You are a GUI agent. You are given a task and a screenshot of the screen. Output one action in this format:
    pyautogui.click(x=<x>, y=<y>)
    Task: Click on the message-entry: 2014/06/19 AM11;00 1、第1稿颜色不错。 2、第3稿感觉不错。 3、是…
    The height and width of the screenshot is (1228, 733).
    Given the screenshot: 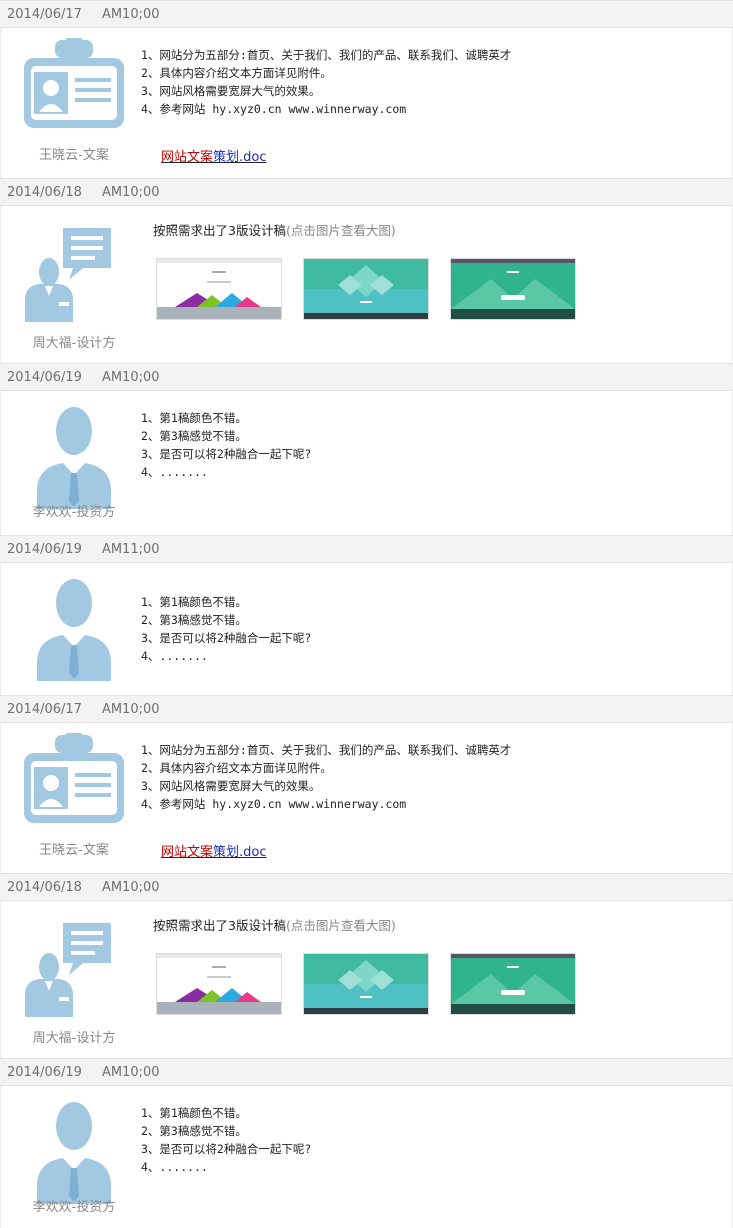 What is the action you would take?
    pyautogui.click(x=366, y=615)
    